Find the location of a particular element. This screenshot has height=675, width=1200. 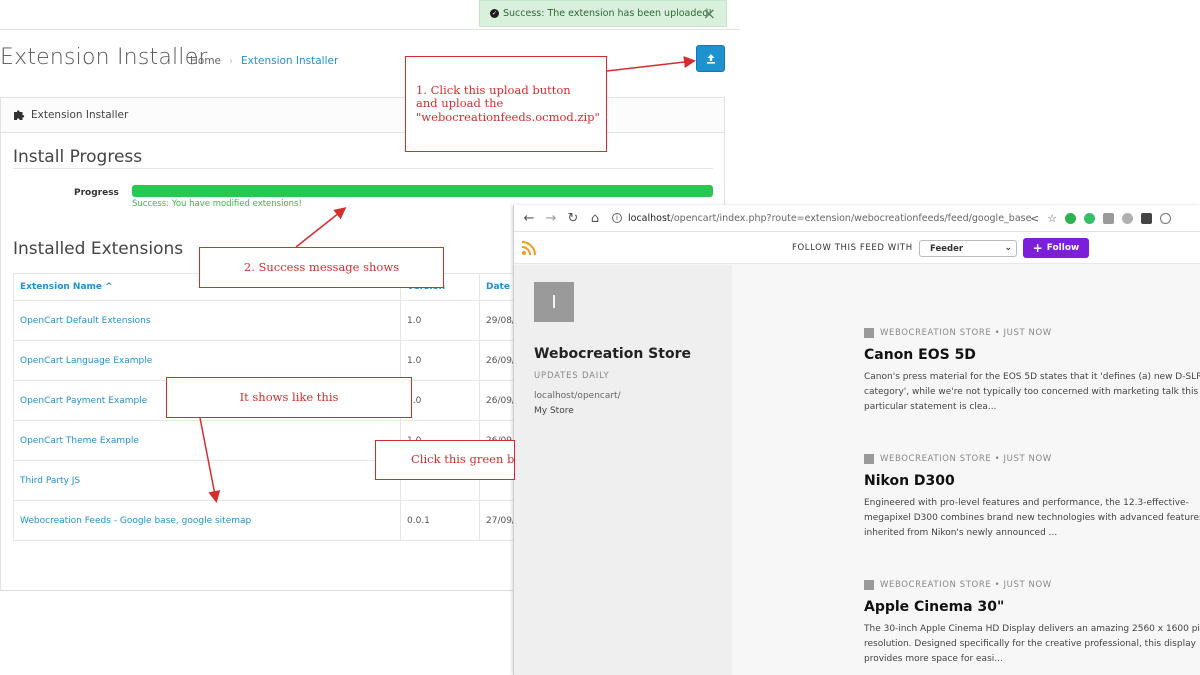

table-row: OpenCart Language Example 1.0 26/09/ is located at coordinates (270, 360).